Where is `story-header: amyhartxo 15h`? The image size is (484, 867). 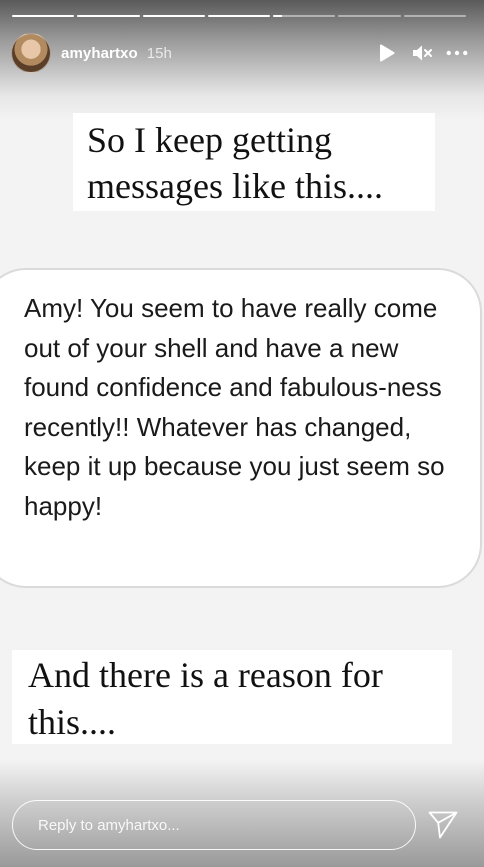
story-header: amyhartxo 15h is located at coordinates (241, 53).